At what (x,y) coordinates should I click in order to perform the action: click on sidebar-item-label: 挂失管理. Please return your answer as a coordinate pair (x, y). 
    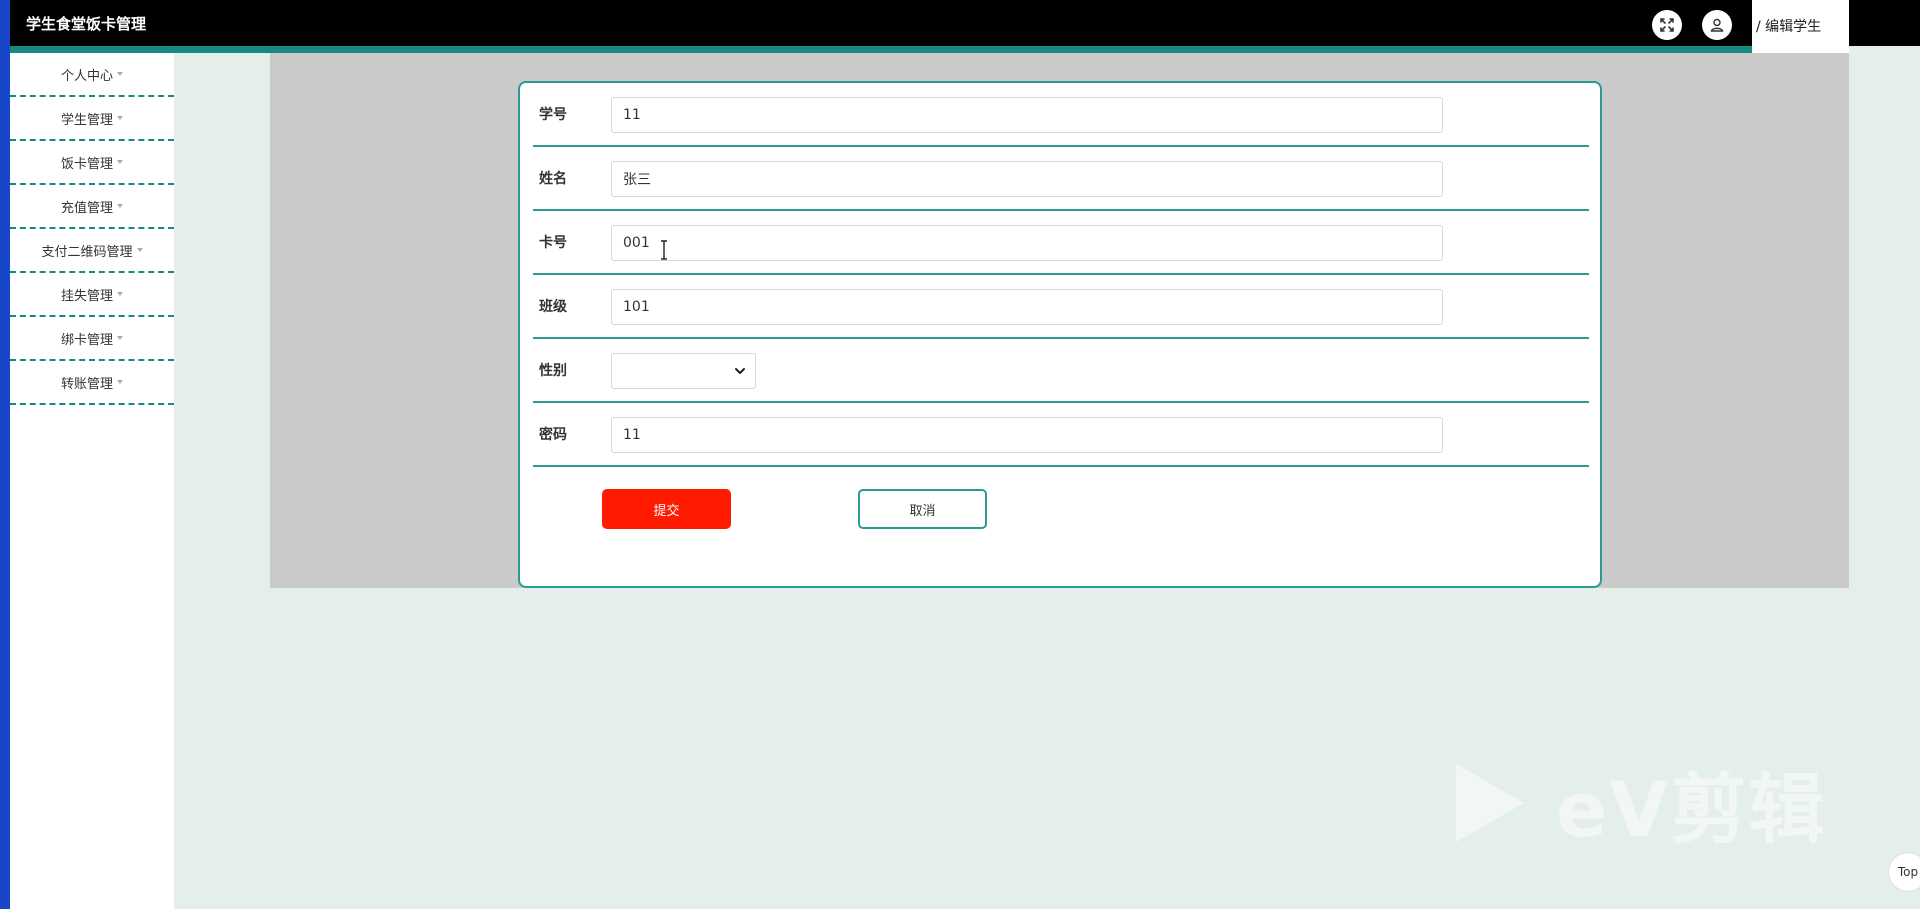
    Looking at the image, I should click on (86, 296).